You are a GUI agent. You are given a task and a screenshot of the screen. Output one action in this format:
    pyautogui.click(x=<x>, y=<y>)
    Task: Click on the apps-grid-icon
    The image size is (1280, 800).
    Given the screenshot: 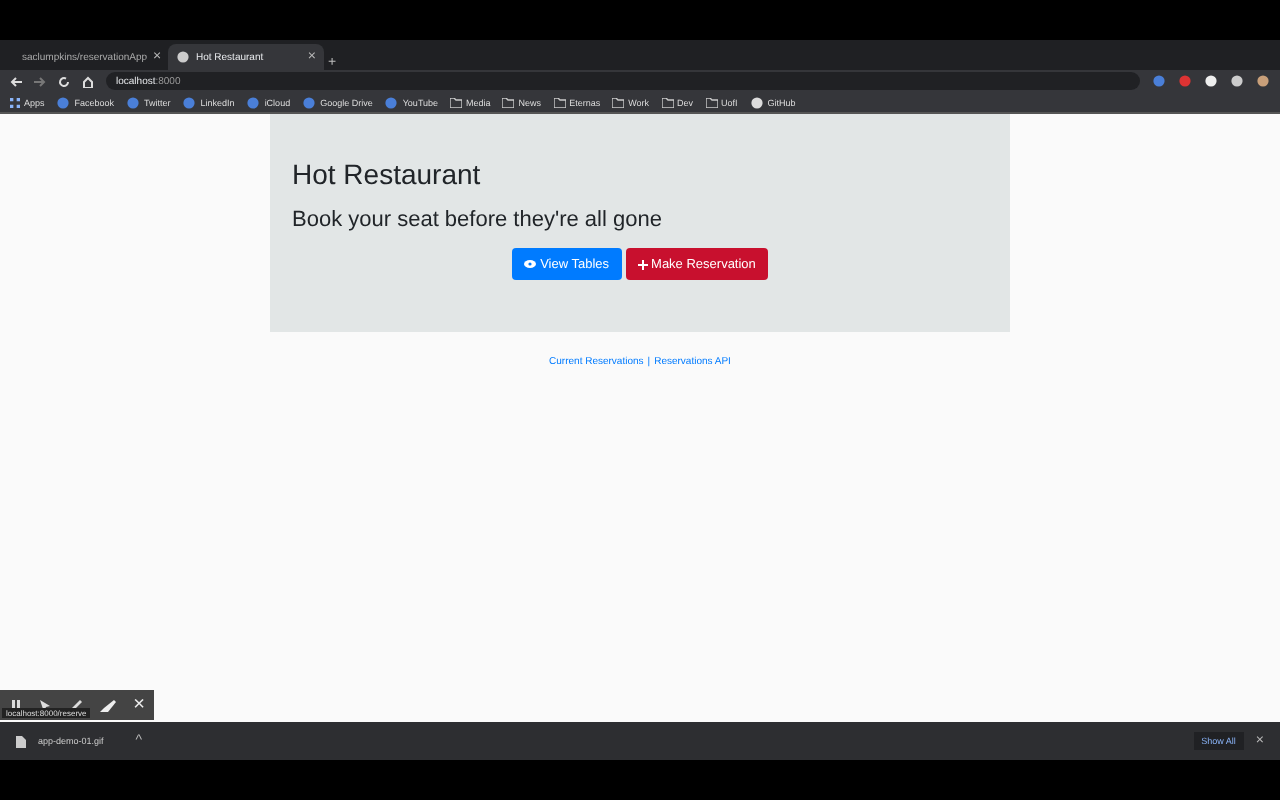 What is the action you would take?
    pyautogui.click(x=15, y=102)
    